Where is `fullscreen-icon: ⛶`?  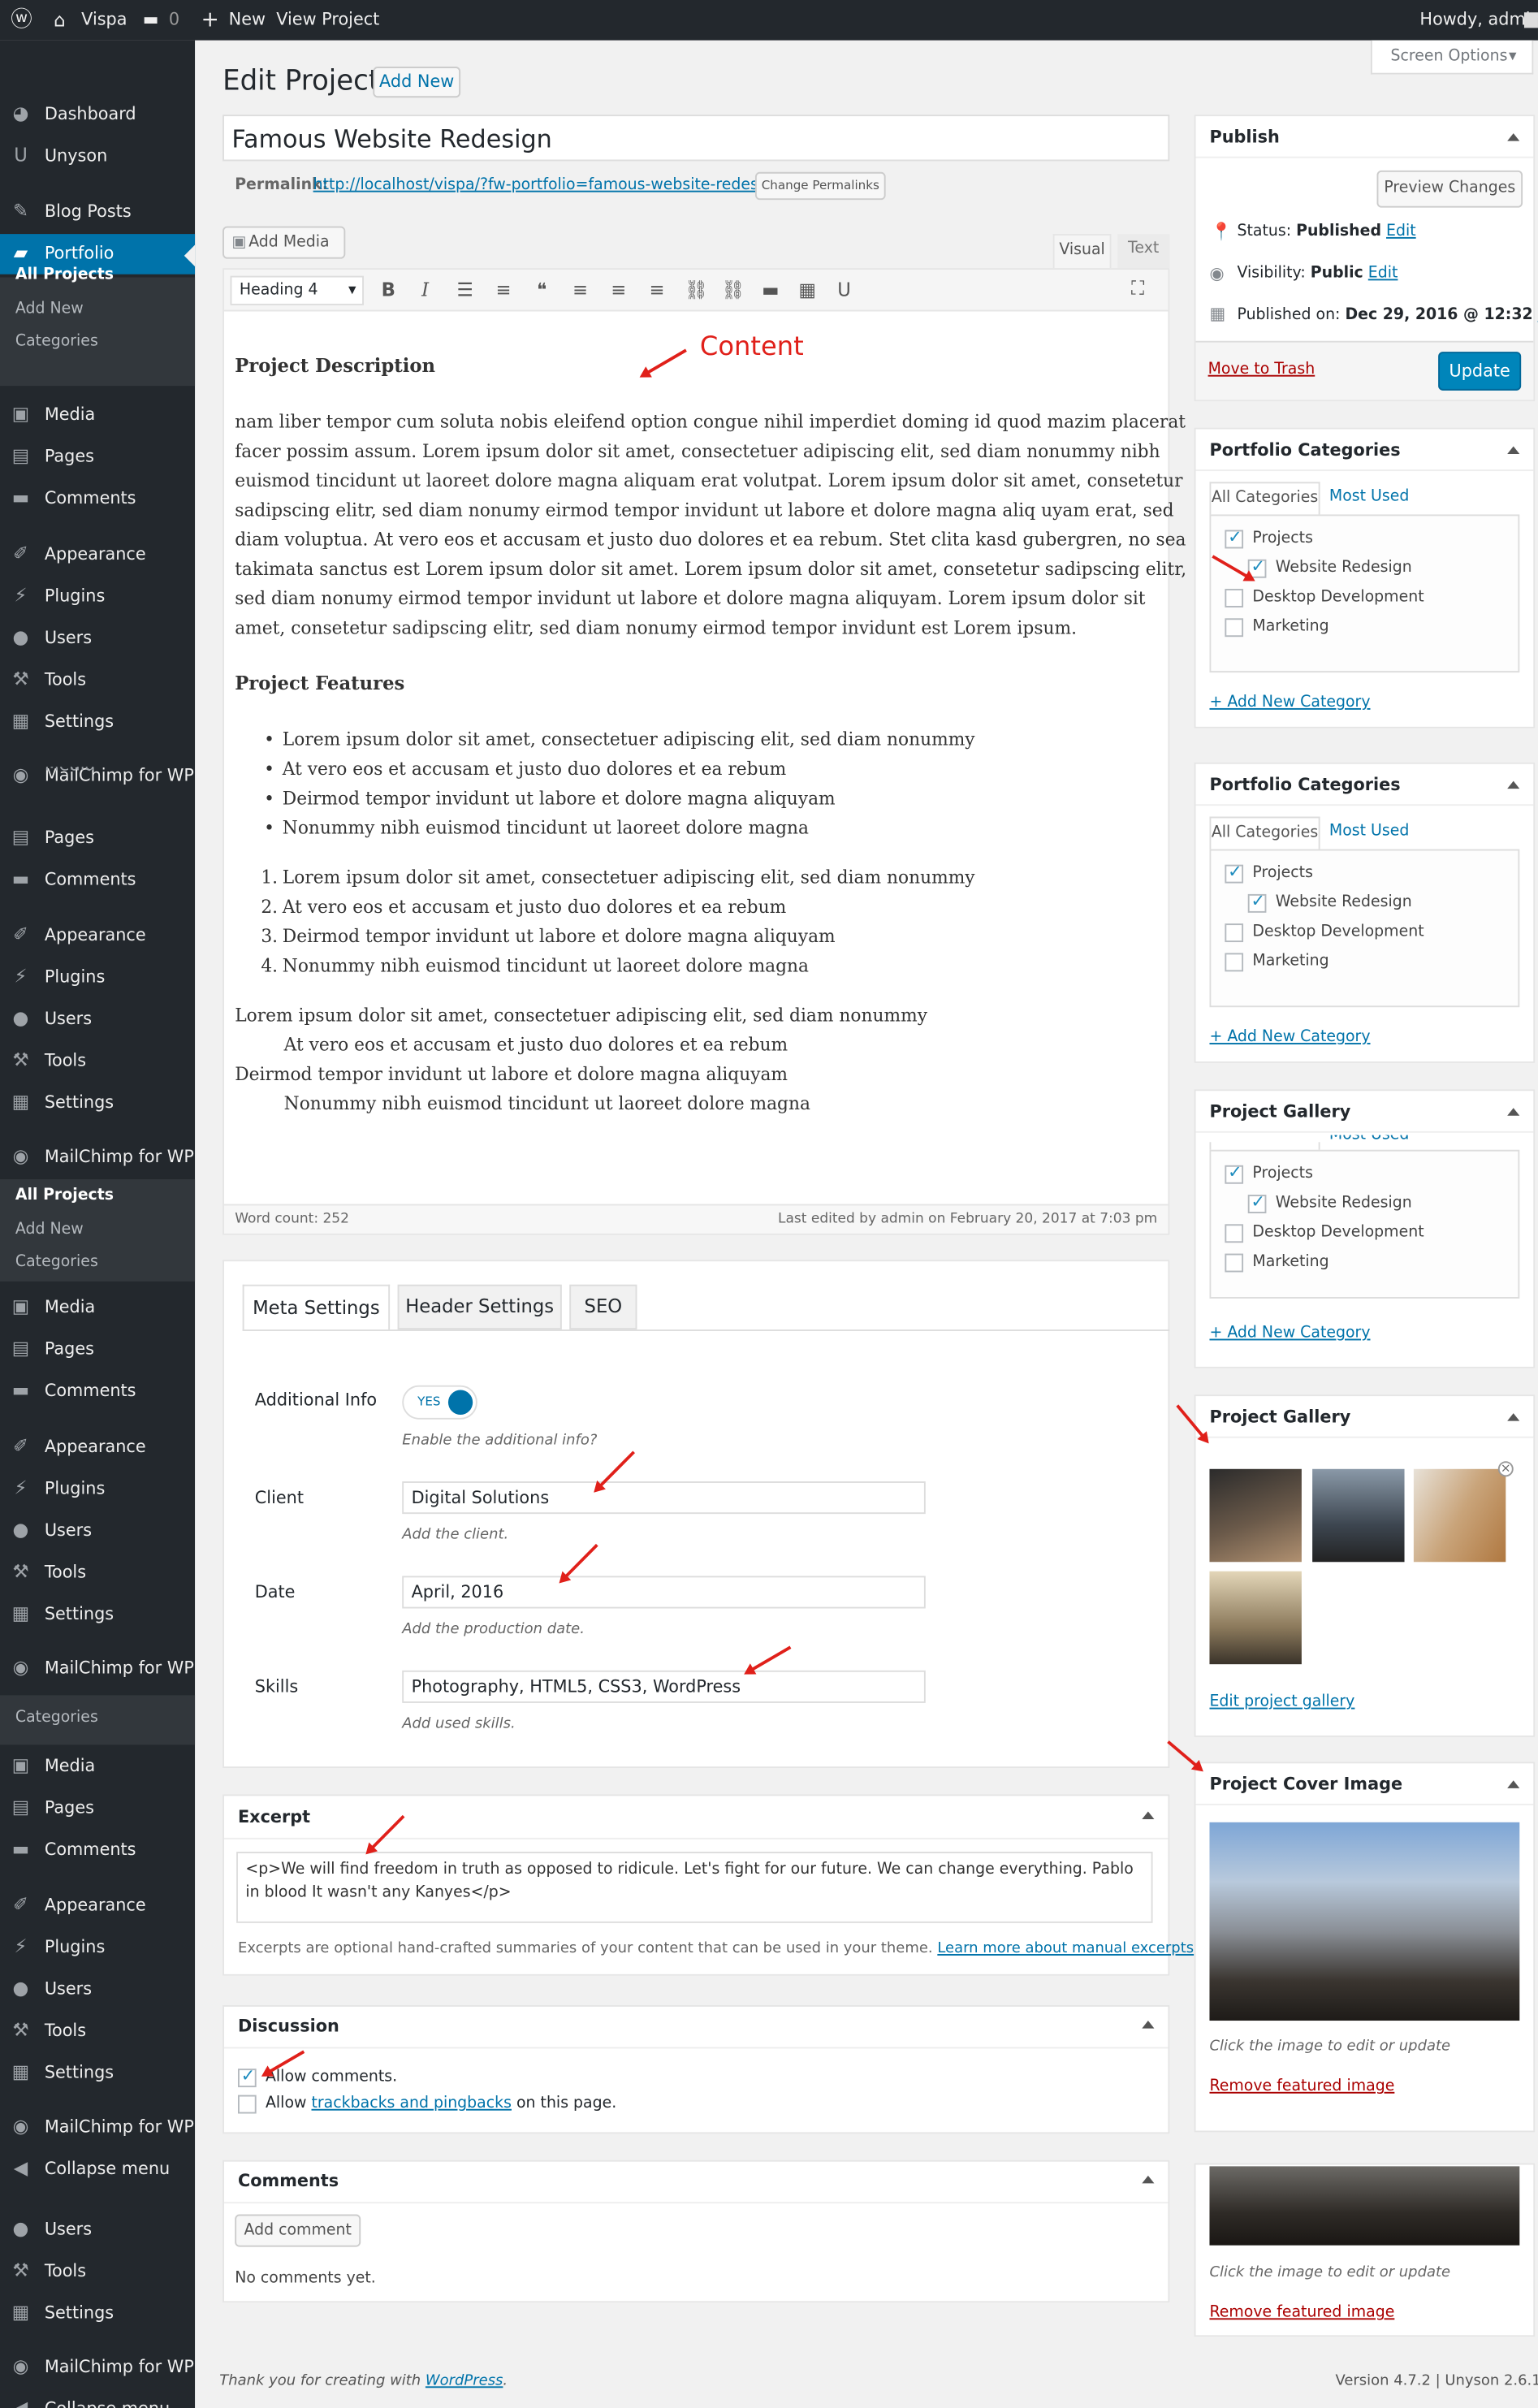 fullscreen-icon: ⛶ is located at coordinates (1137, 289).